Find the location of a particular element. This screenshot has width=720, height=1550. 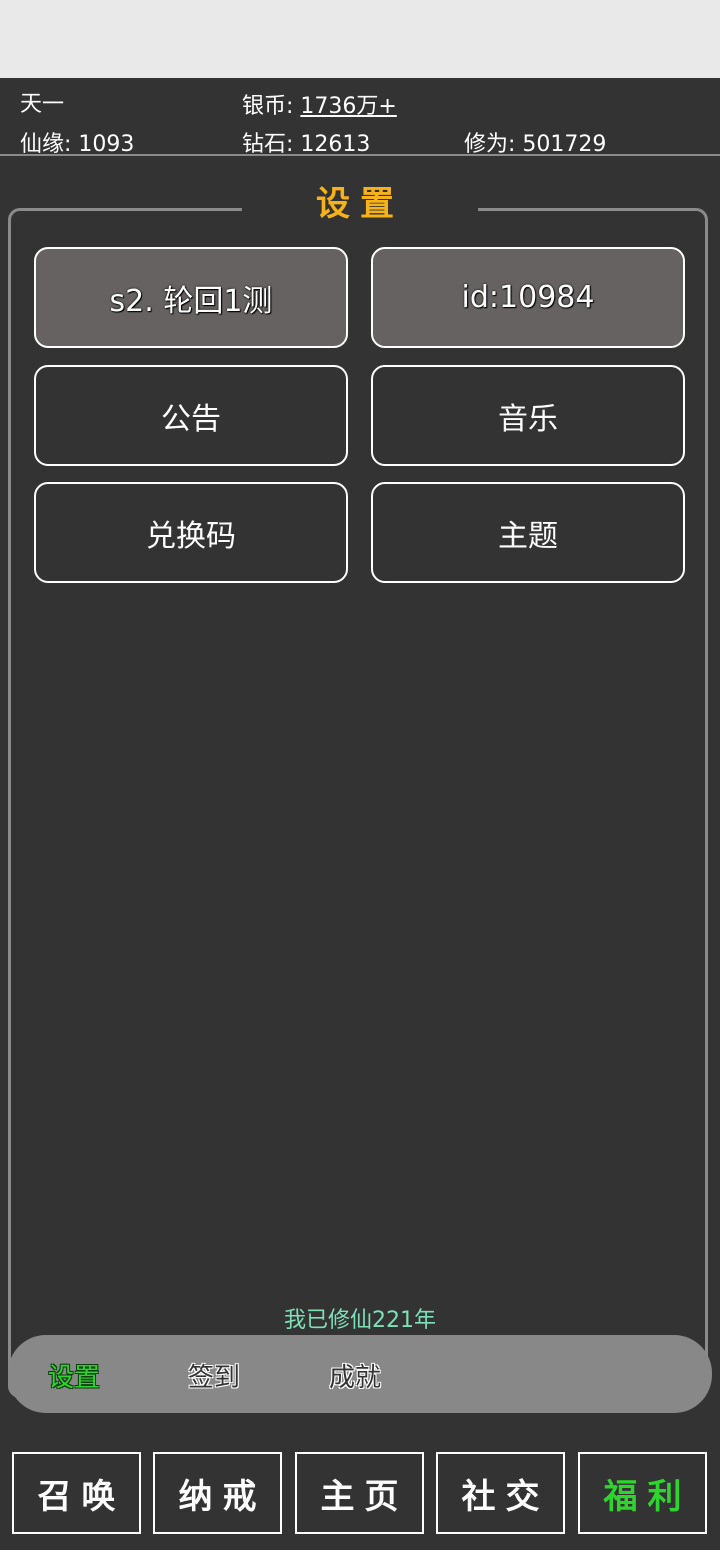

nav-ring: 纳戒 is located at coordinates (217, 1493).